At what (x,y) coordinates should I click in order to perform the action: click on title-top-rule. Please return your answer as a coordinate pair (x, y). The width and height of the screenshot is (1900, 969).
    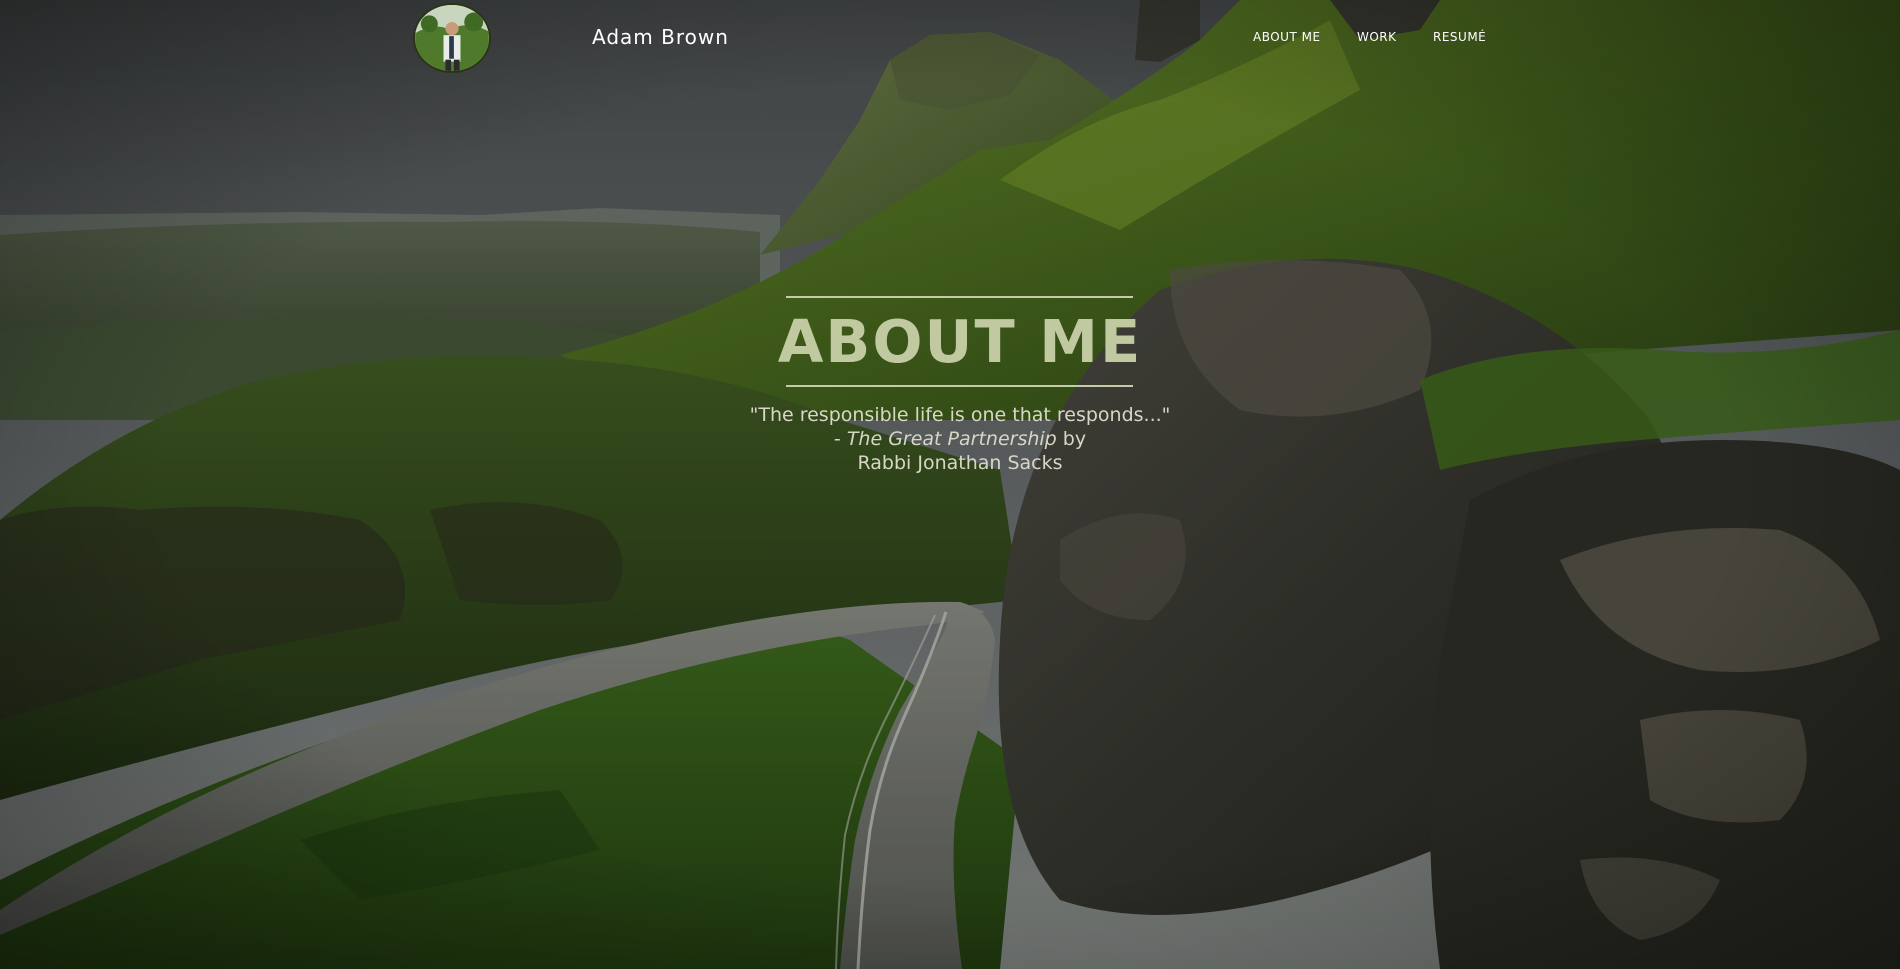
    Looking at the image, I should click on (959, 297).